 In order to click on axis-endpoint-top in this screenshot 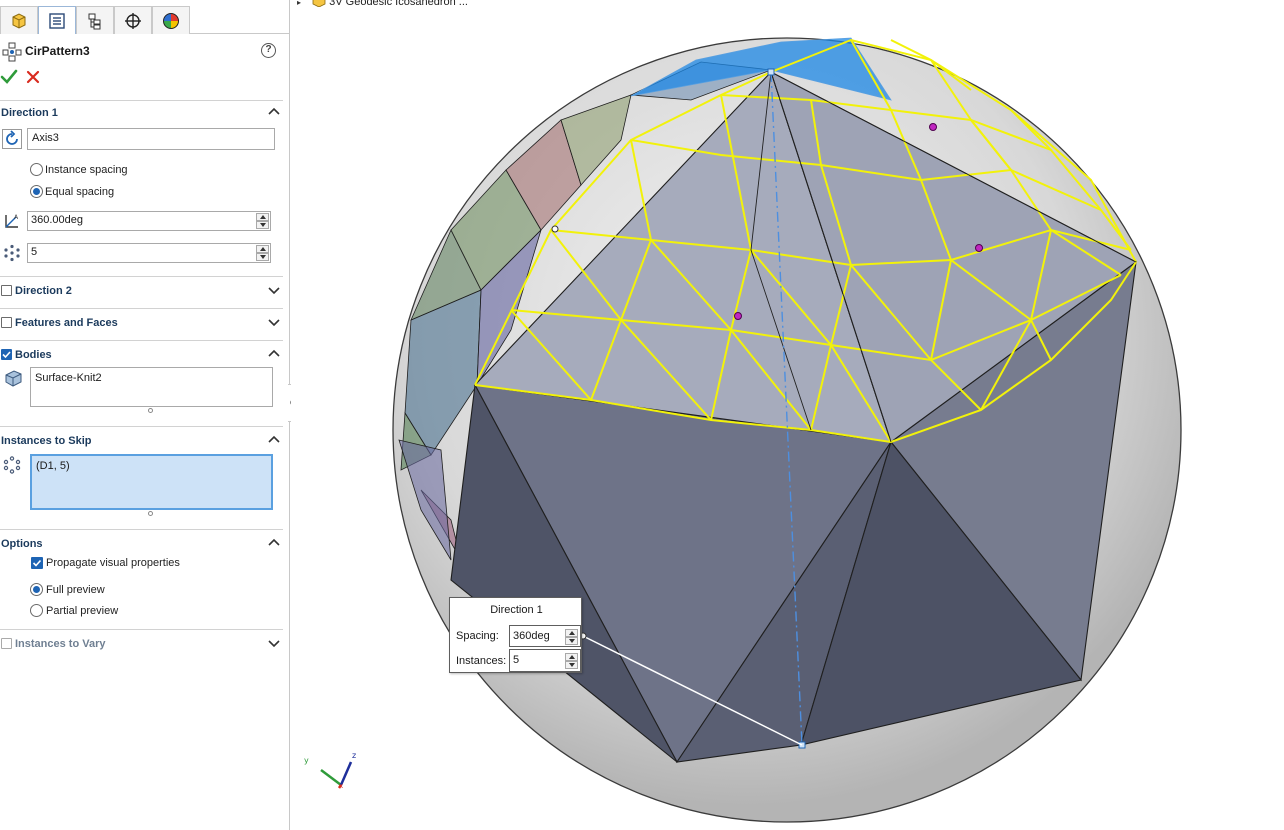, I will do `click(771, 72)`.